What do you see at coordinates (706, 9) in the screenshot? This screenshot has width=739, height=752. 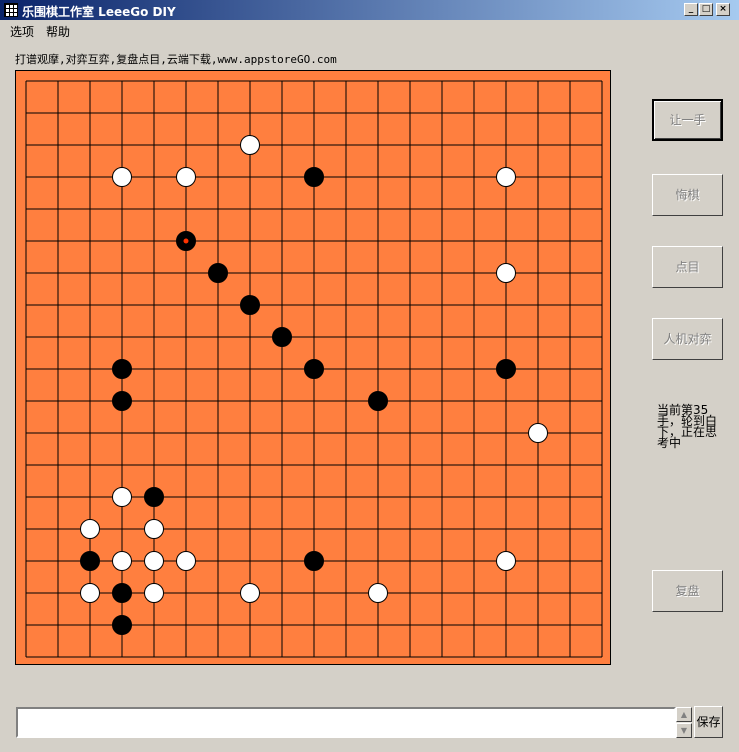 I see `maximize-button: □` at bounding box center [706, 9].